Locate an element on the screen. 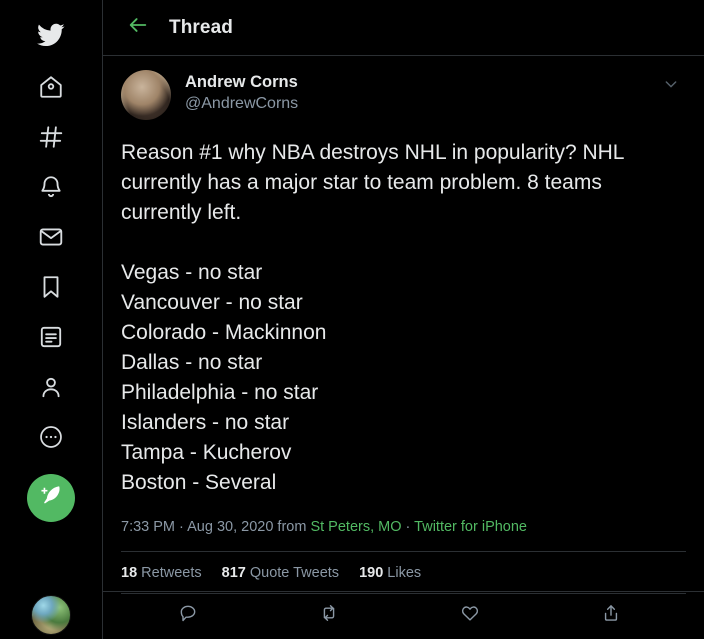 This screenshot has height=639, width=704. hashtag-icon is located at coordinates (51, 137).